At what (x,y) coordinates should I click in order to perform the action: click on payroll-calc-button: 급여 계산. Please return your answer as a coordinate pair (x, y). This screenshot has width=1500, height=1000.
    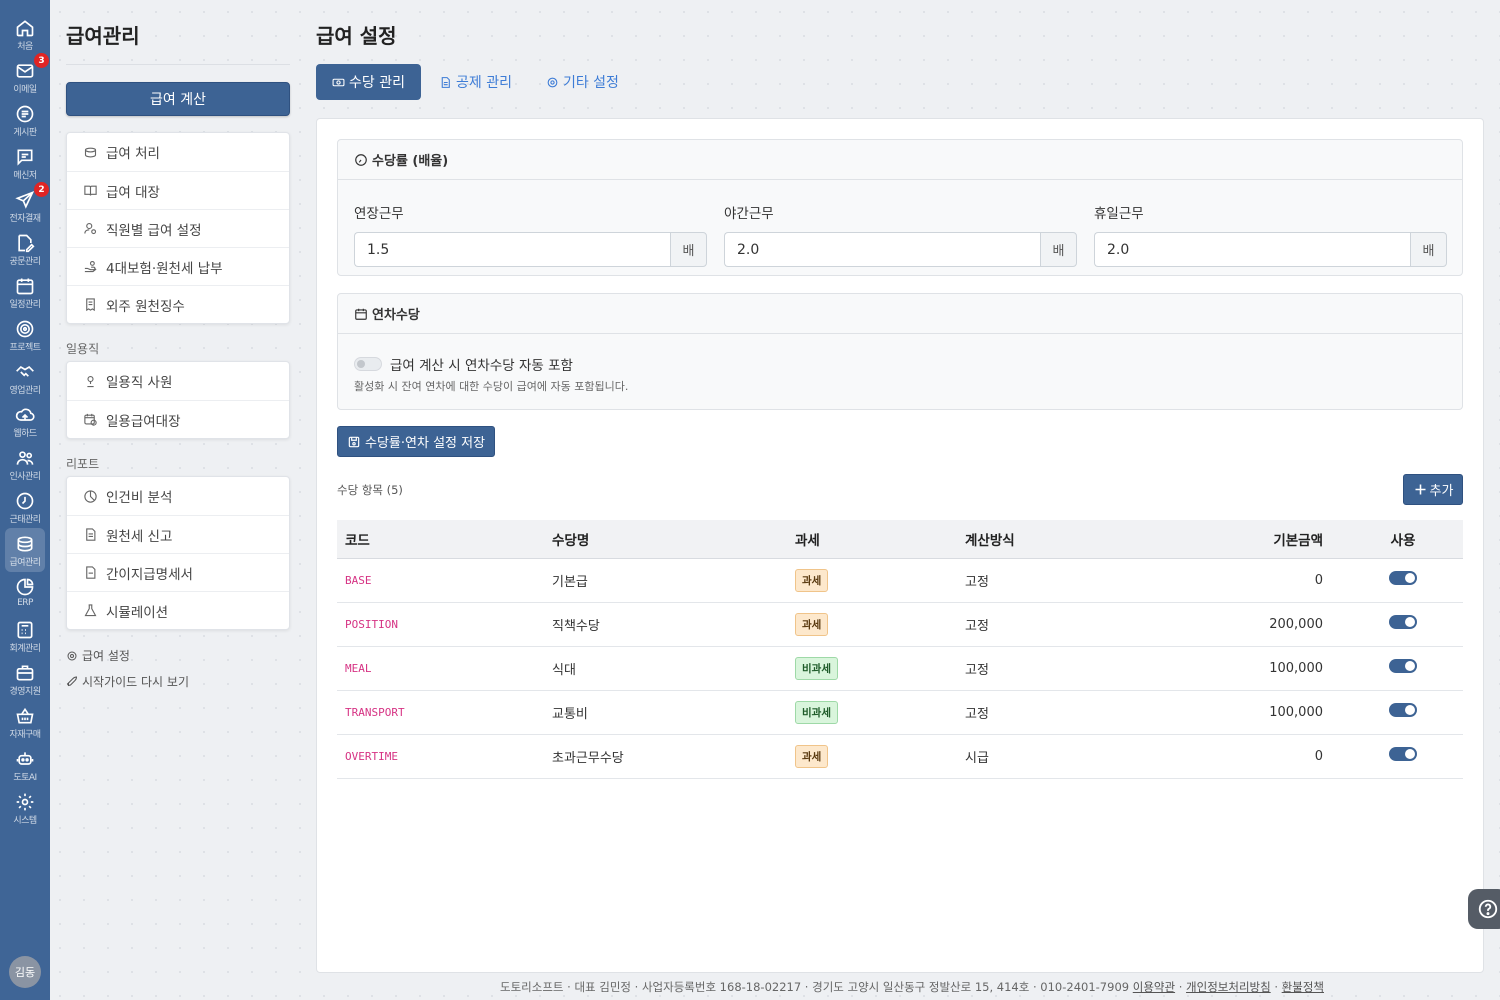
    Looking at the image, I should click on (178, 99).